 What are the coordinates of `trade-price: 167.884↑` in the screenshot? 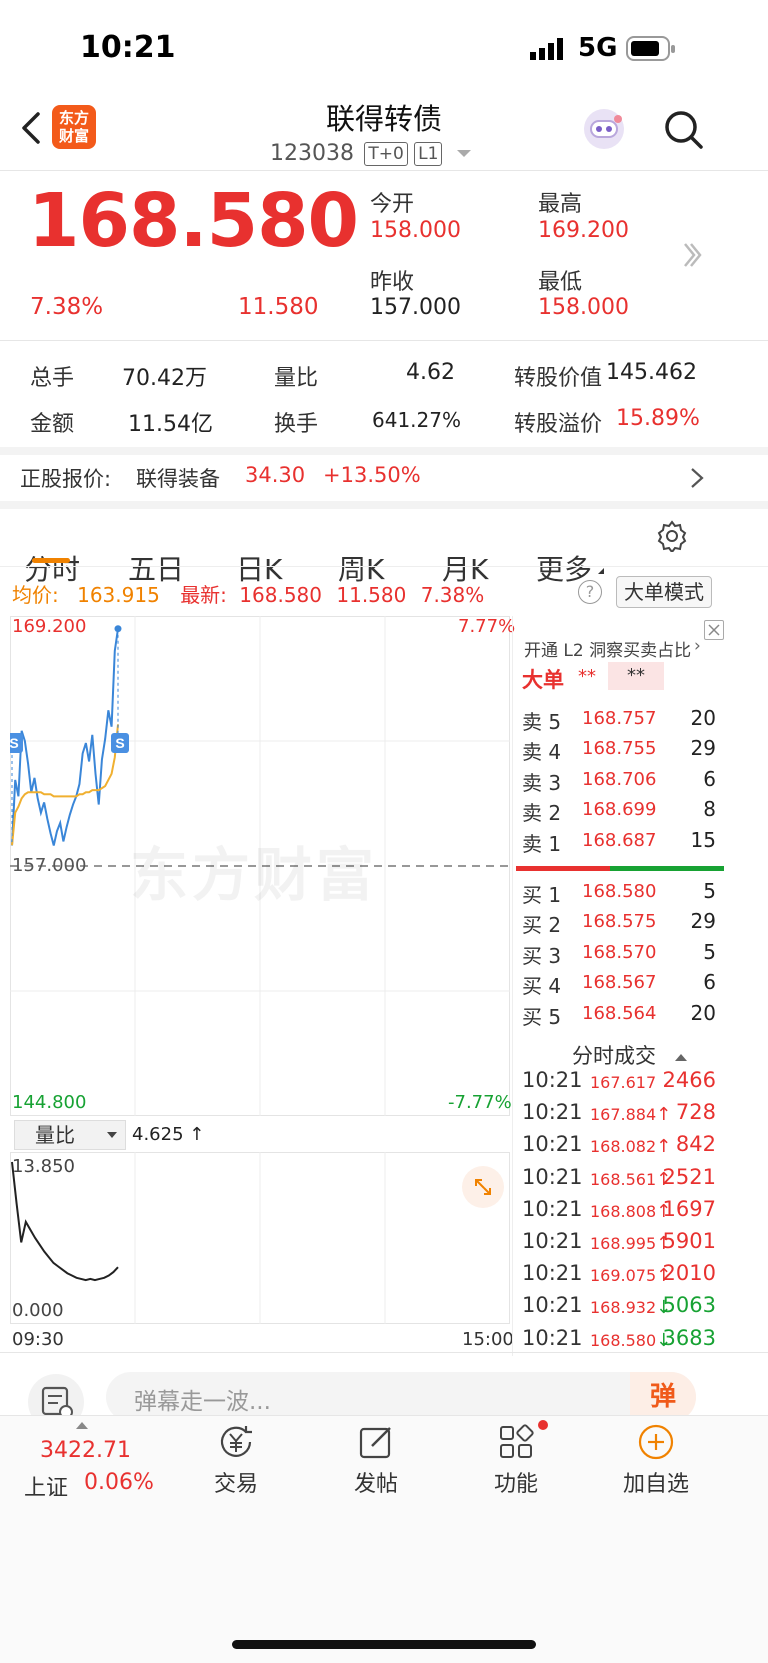 It's located at (630, 1114).